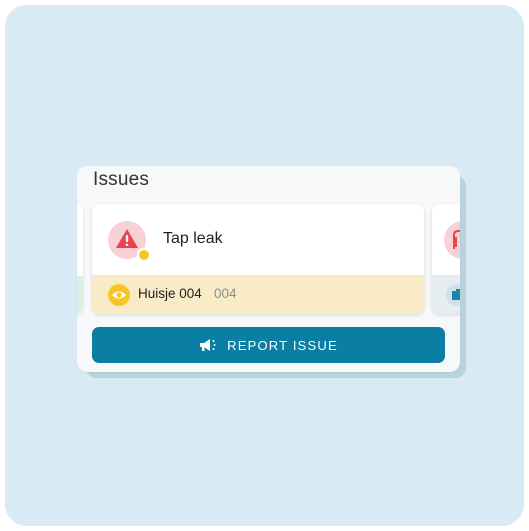 Image resolution: width=529 pixels, height=531 pixels. I want to click on status-dot, so click(144, 255).